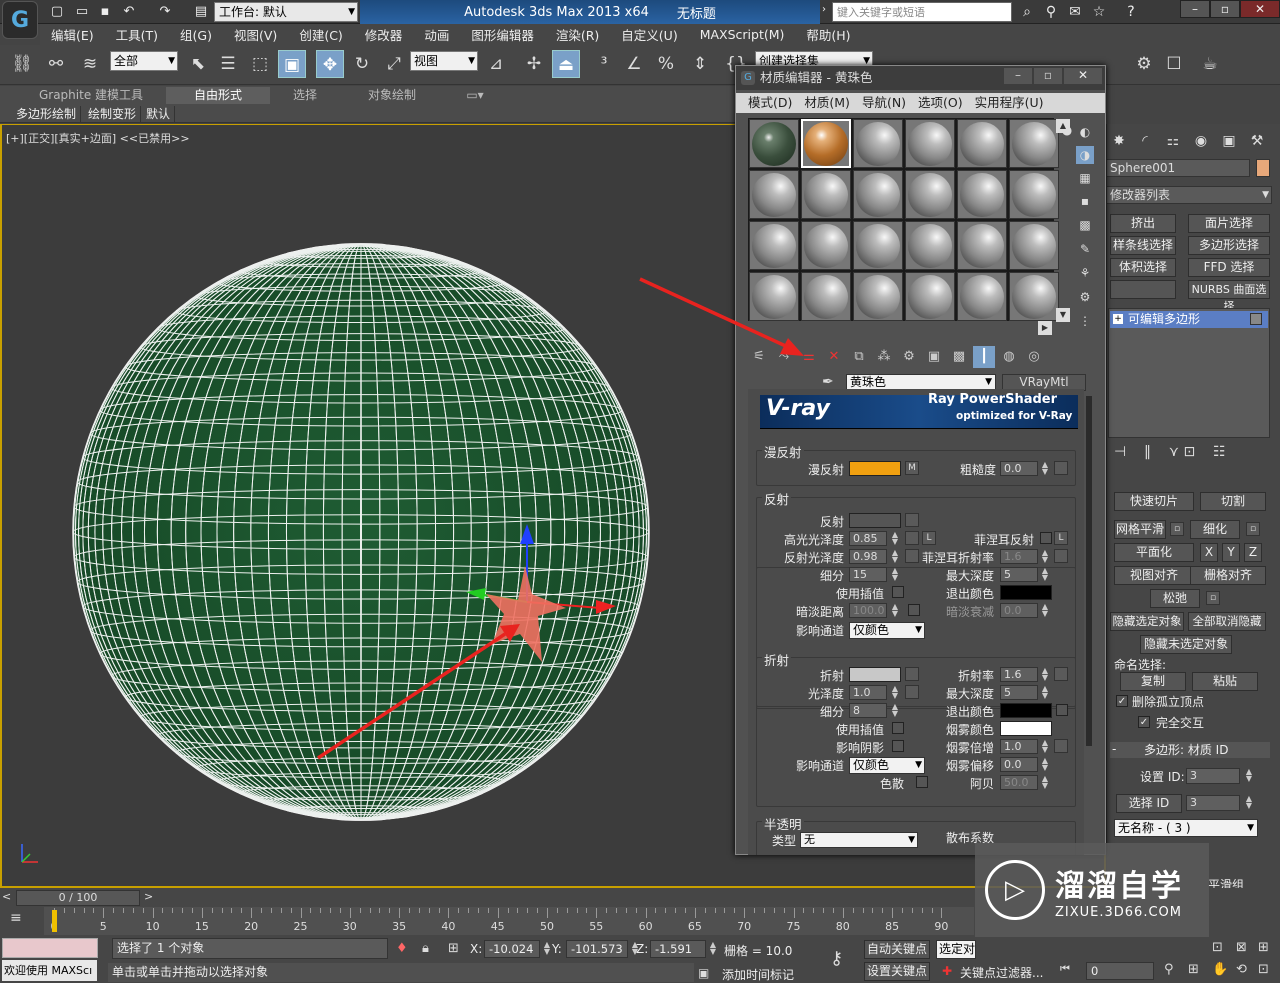 This screenshot has width=1280, height=983. I want to click on refl-gloss-field: 0.98, so click(868, 556).